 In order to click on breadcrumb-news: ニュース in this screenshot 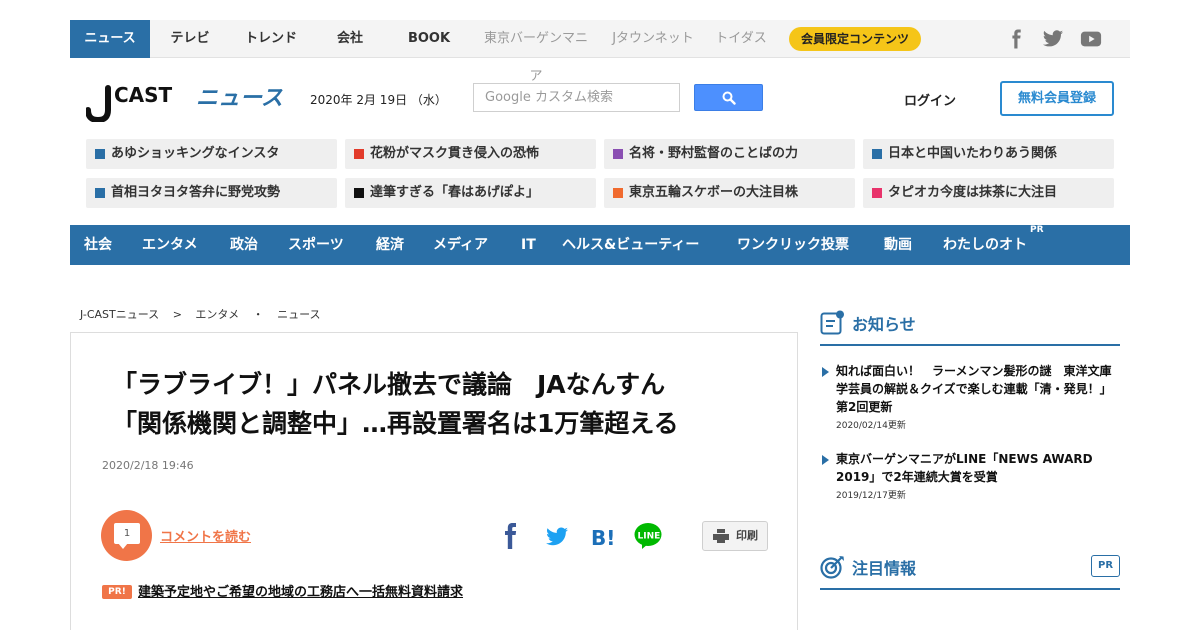, I will do `click(298, 314)`.